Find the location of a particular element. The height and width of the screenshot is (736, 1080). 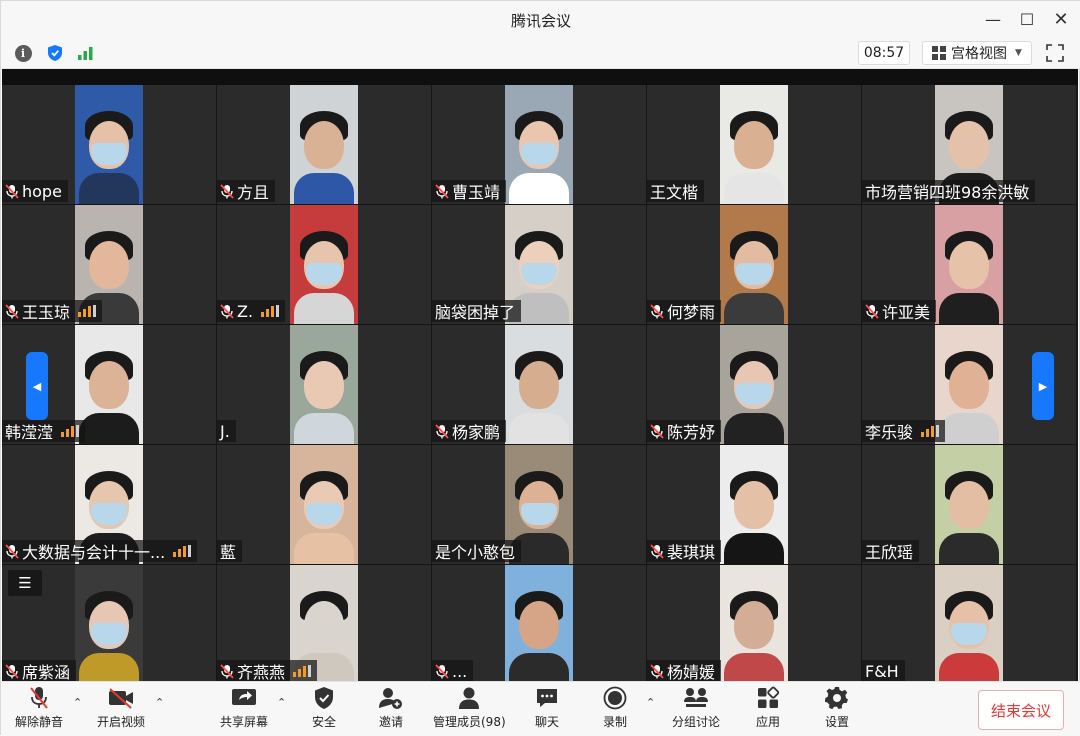

participant-tile: 市场营销四班98余洪敏 is located at coordinates (969, 145).